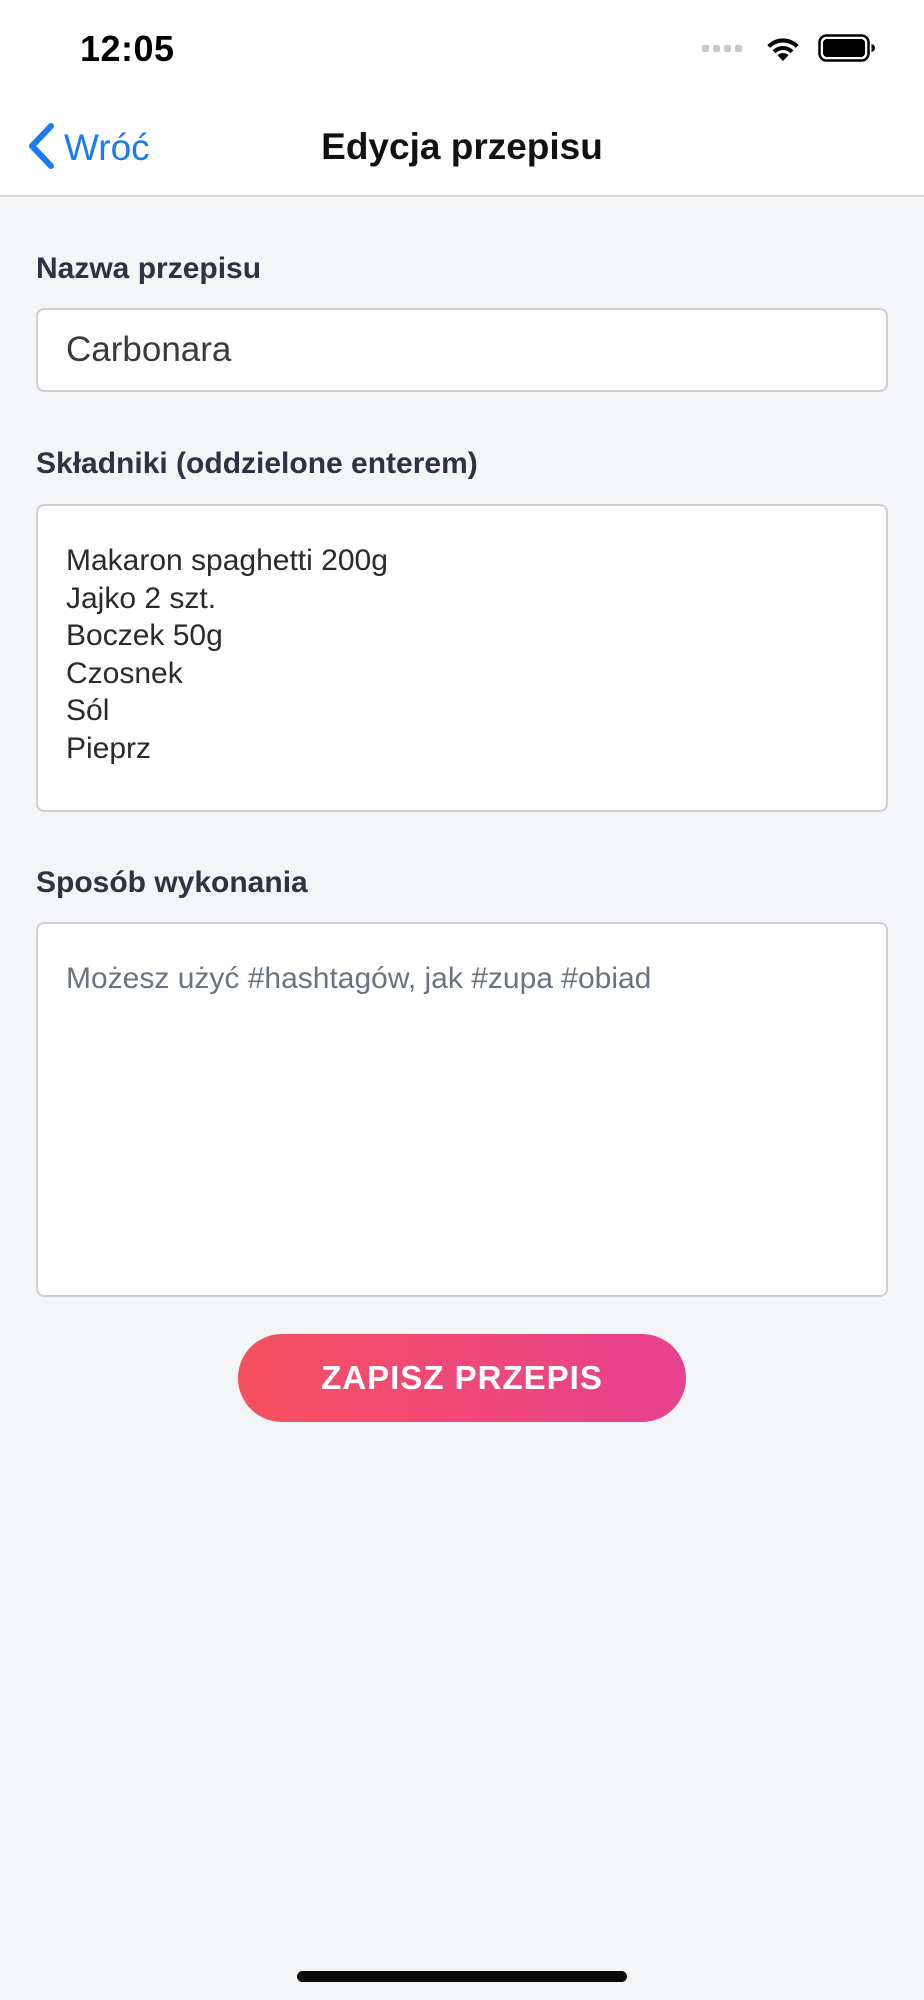  What do you see at coordinates (109, 748) in the screenshot?
I see `ingredient-line: Pieprz` at bounding box center [109, 748].